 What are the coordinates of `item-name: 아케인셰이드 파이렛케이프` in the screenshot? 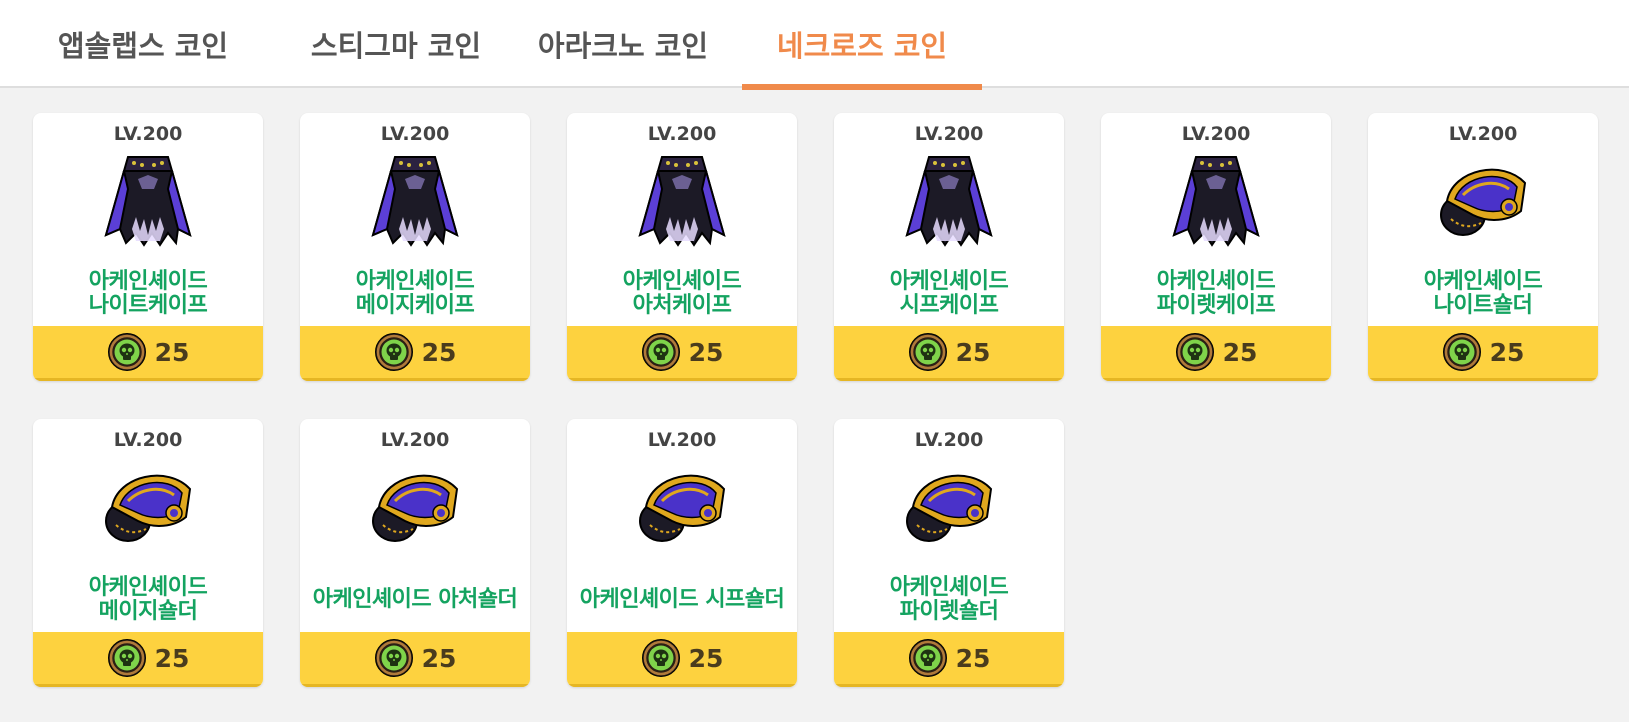 It's located at (1216, 294).